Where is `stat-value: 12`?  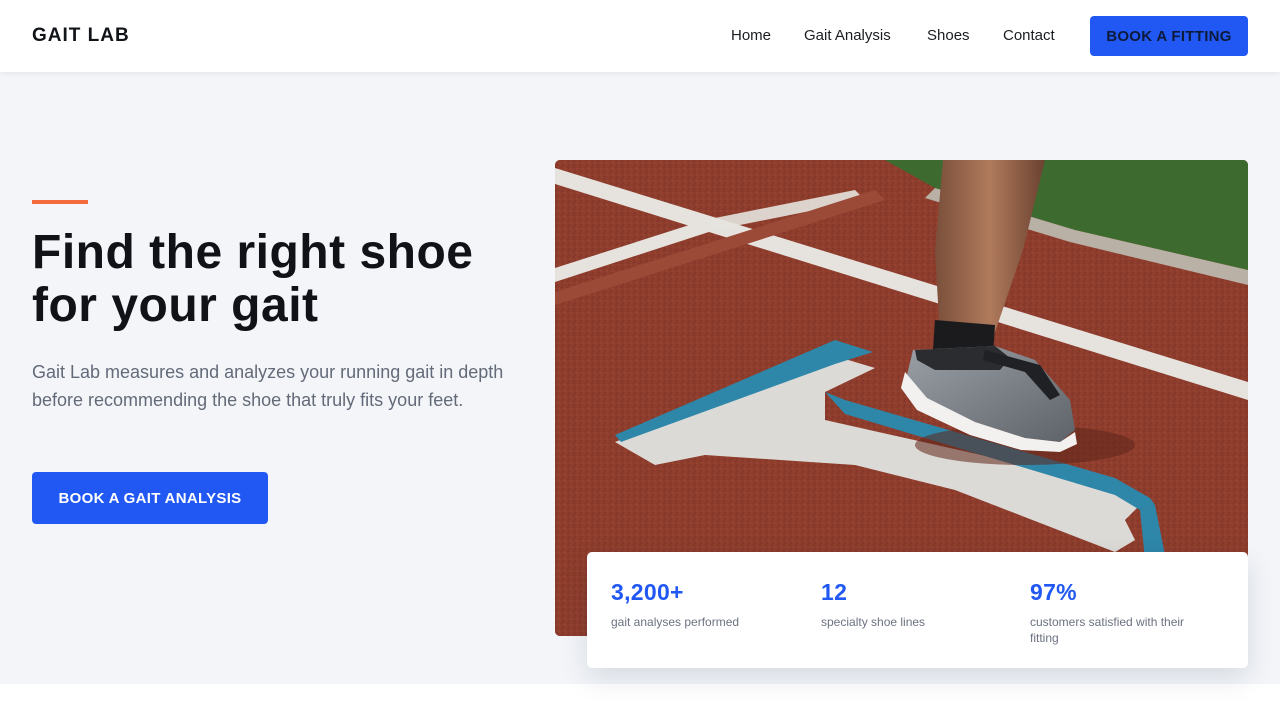 stat-value: 12 is located at coordinates (834, 592).